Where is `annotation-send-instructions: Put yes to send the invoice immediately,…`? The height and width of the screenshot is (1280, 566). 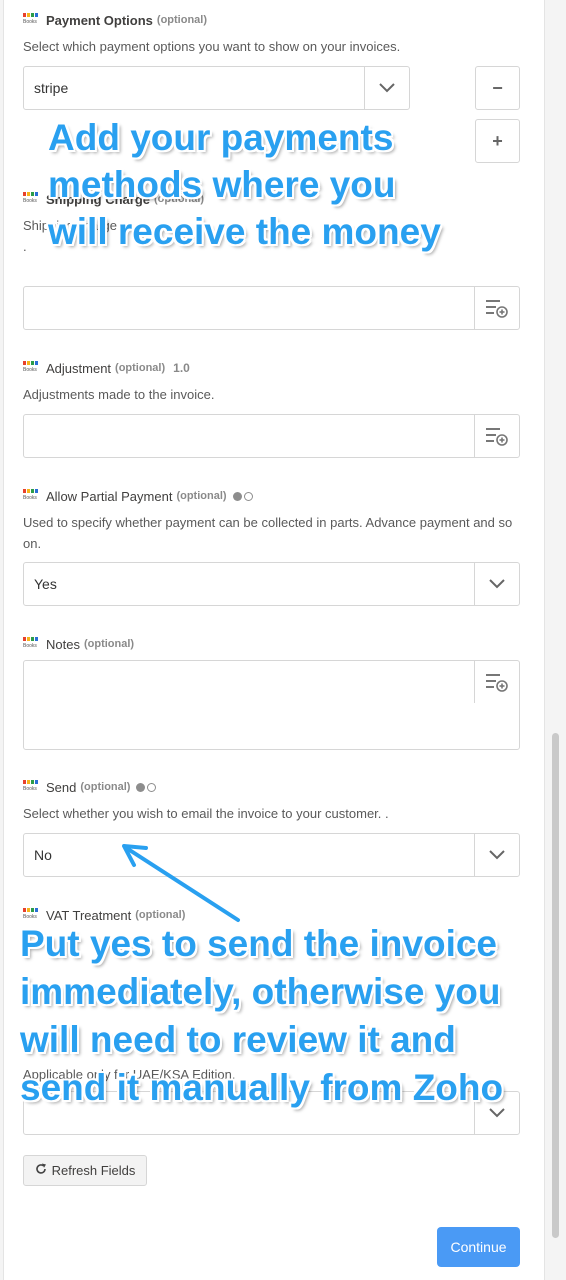
annotation-send-instructions: Put yes to send the invoice immediately,… is located at coordinates (262, 1015).